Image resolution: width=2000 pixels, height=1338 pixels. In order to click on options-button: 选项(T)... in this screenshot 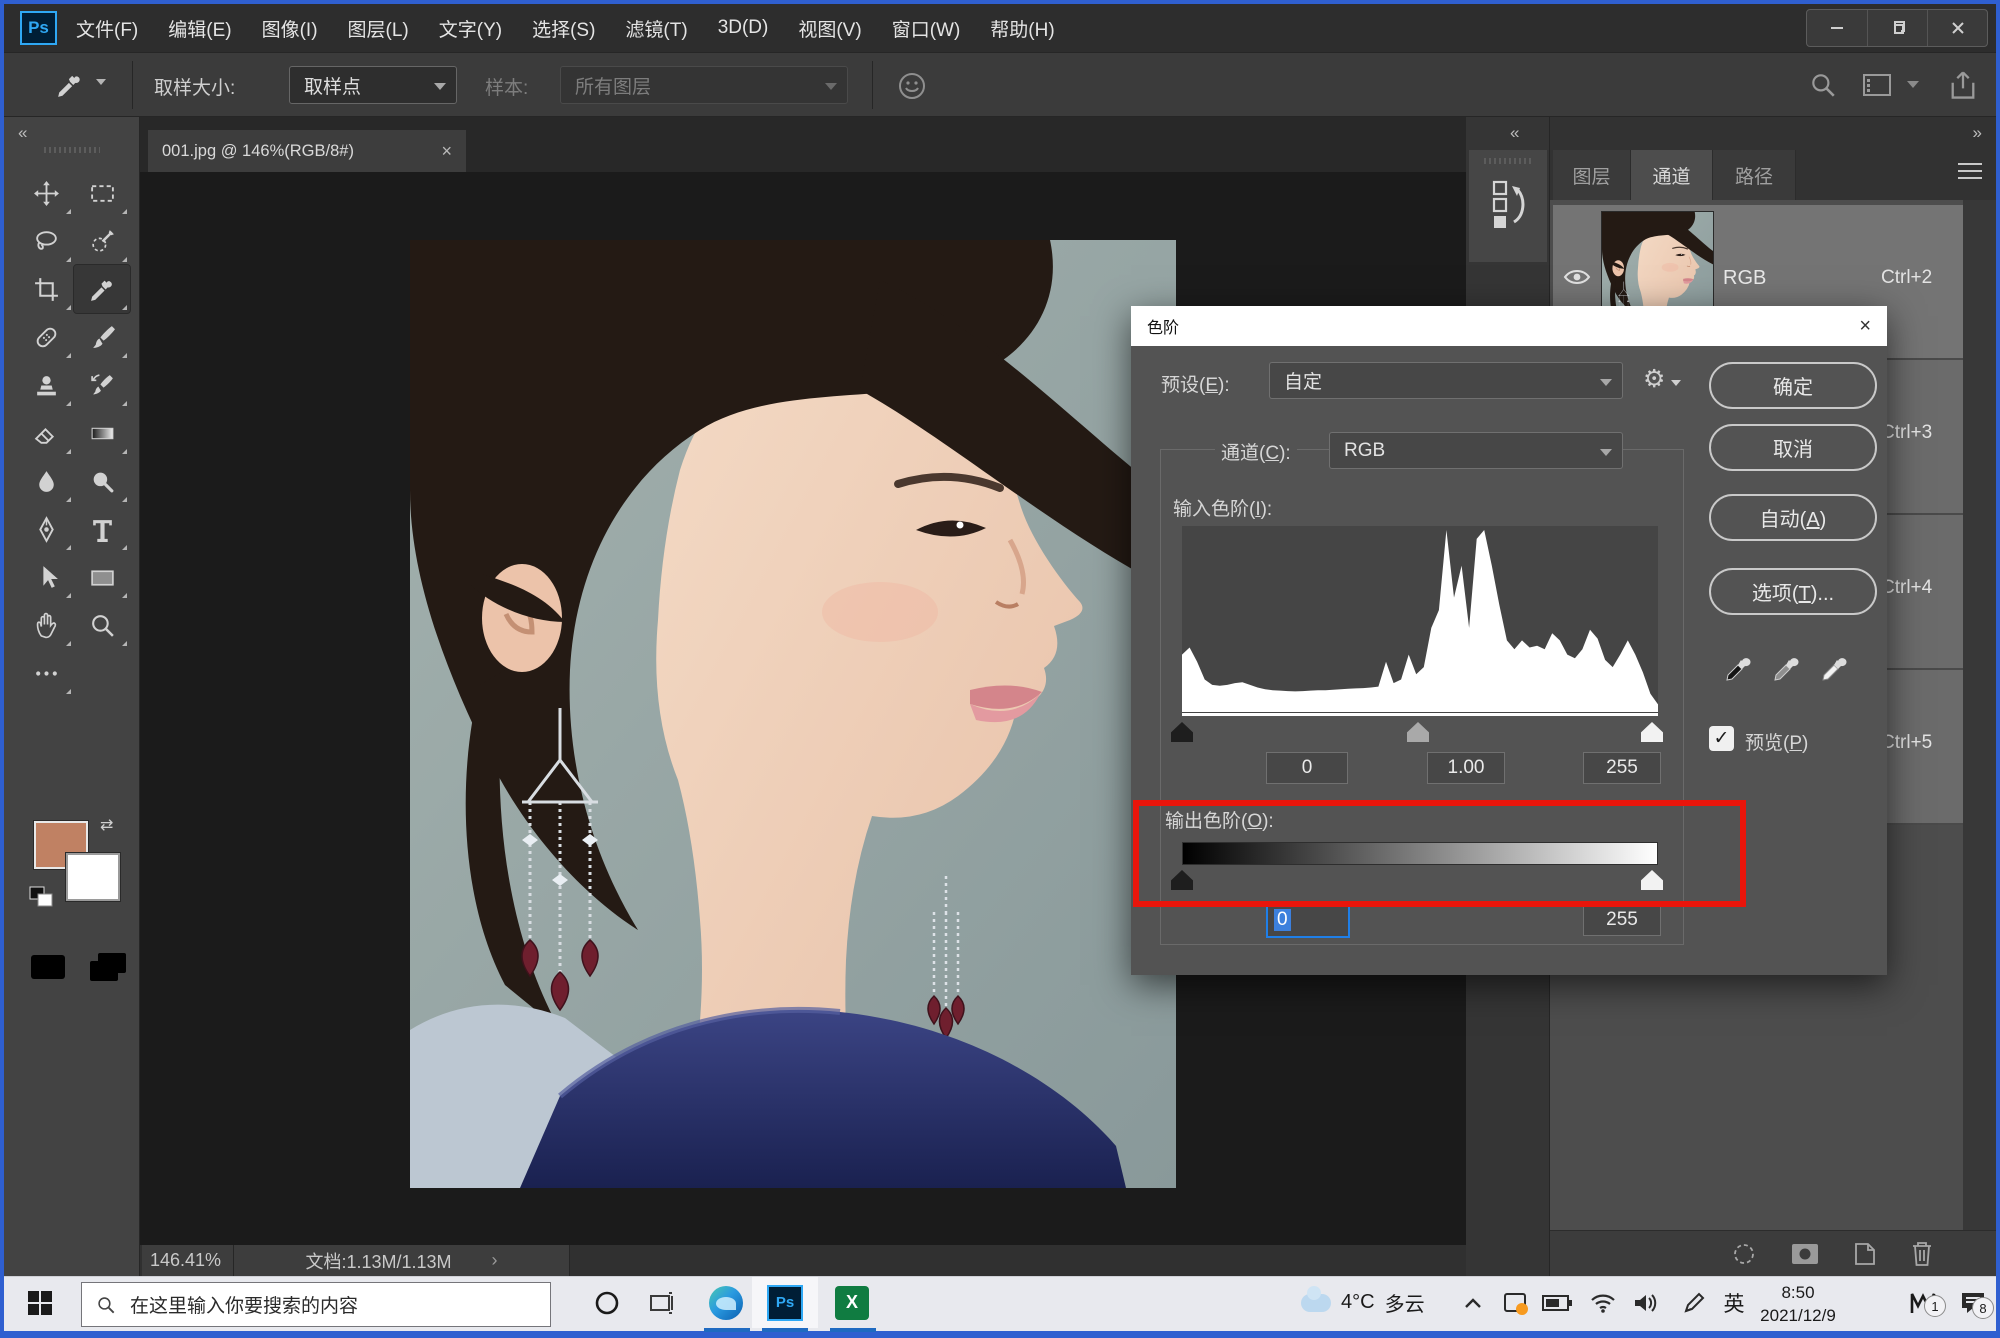, I will do `click(1793, 591)`.